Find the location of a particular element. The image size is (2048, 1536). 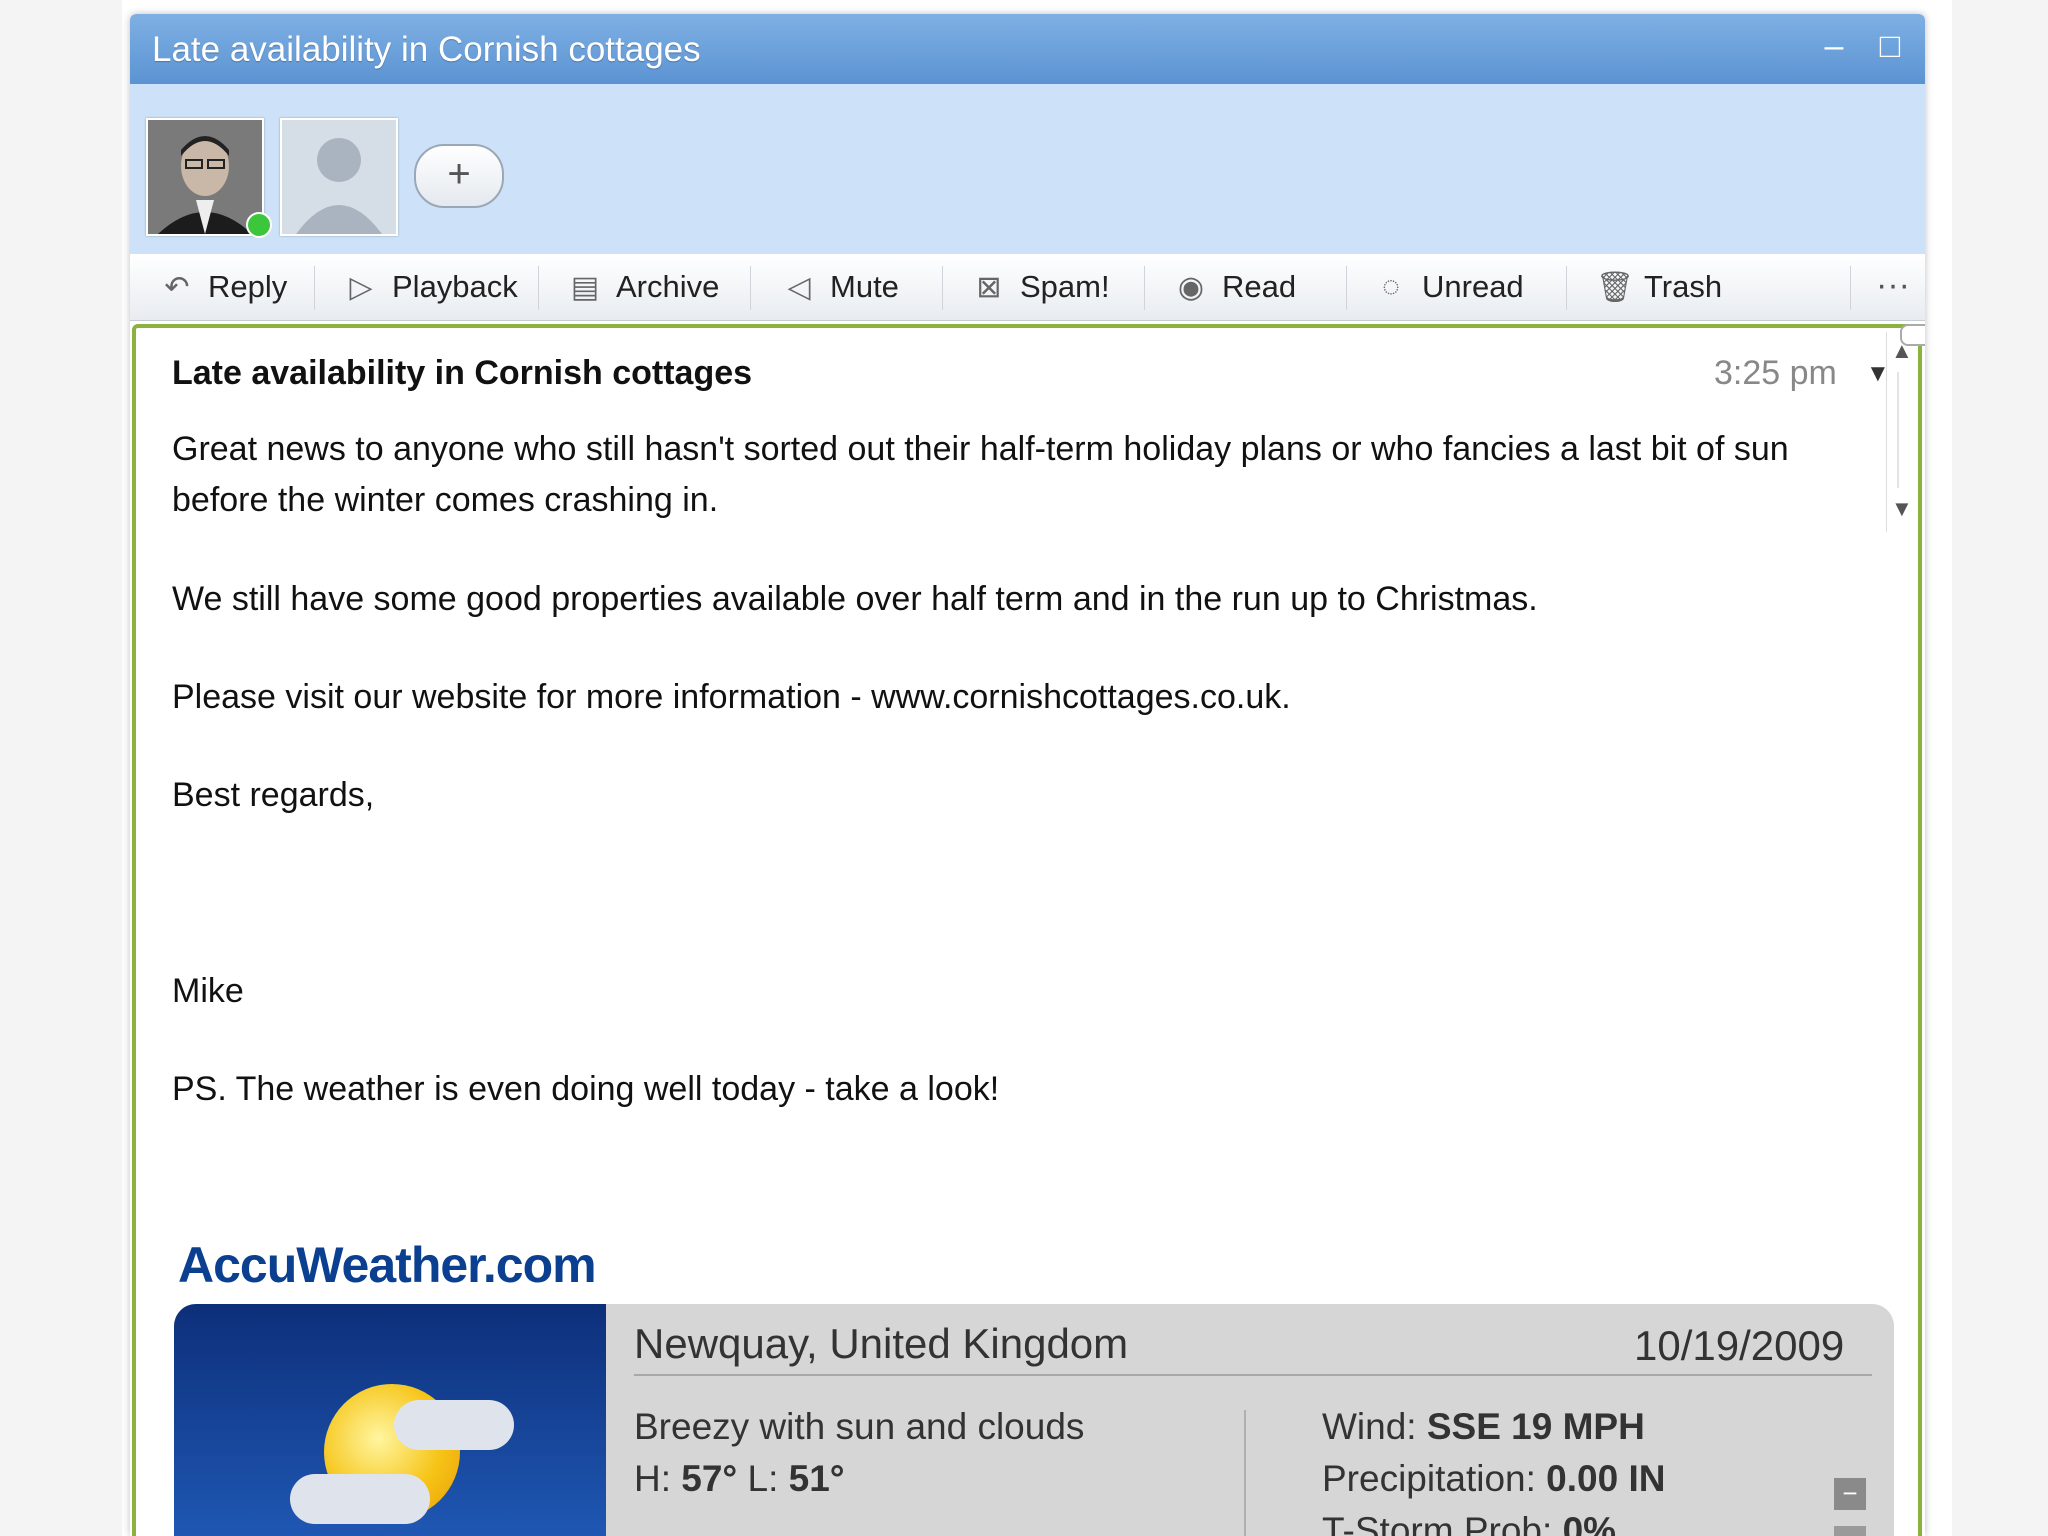

mute-button: ◁ Mute is located at coordinates (840, 287).